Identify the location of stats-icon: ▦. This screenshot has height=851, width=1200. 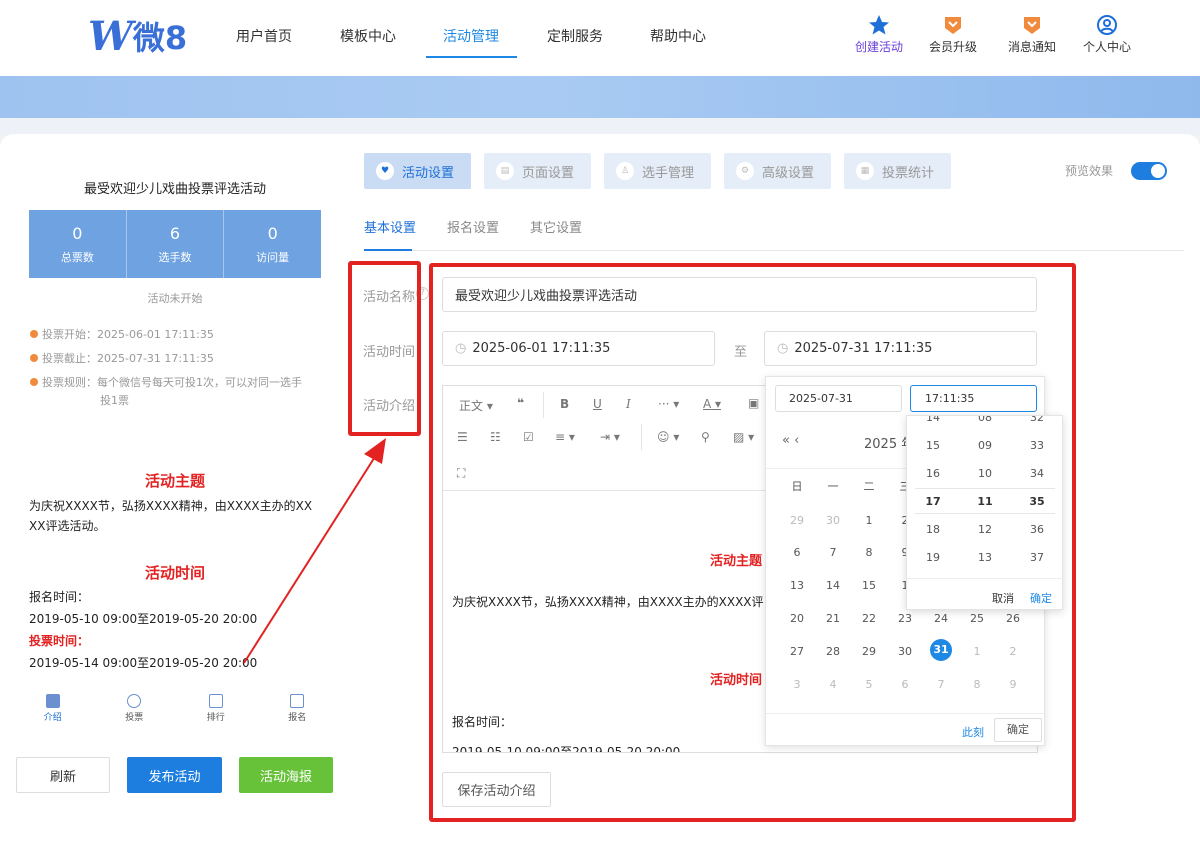
(865, 171).